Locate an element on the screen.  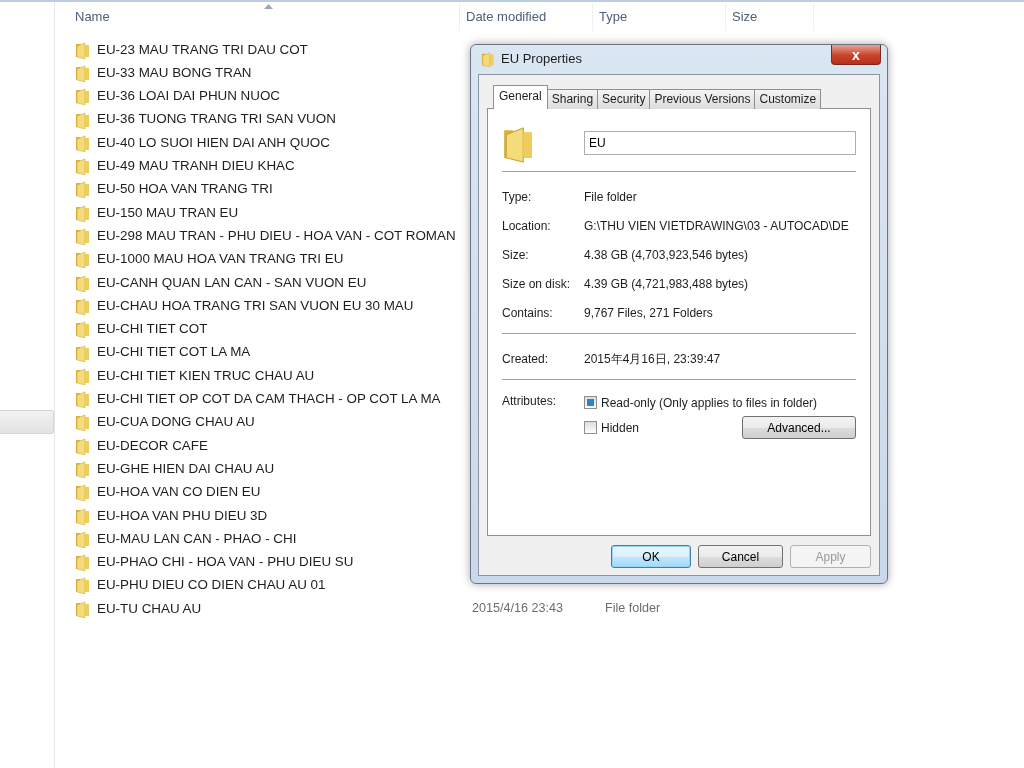
file-name: EU-HOA VAN CO DIEN EU is located at coordinates (179, 492).